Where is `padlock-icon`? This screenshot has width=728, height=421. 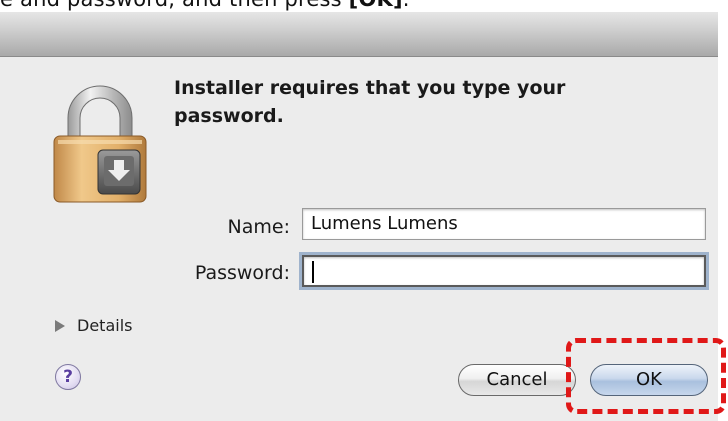
padlock-icon is located at coordinates (100, 142).